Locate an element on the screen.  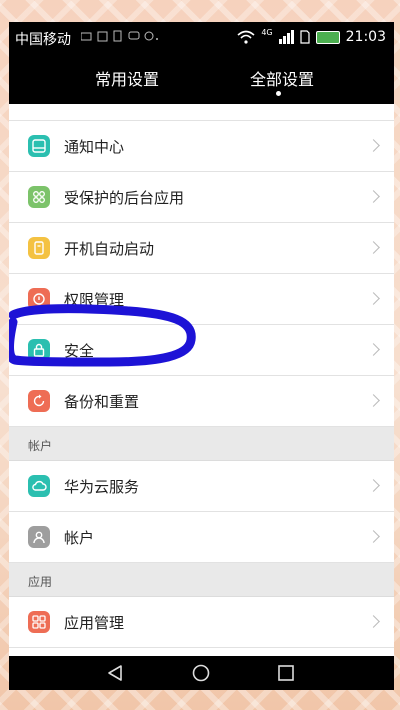
sim-icon is located at coordinates (305, 37).